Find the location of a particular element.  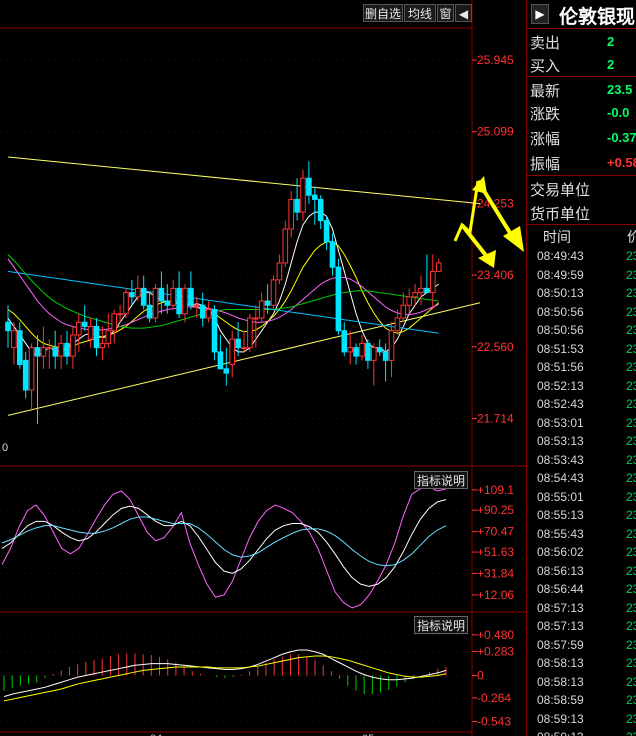

price-axis-tick-label: 25.099 is located at coordinates (495, 132).